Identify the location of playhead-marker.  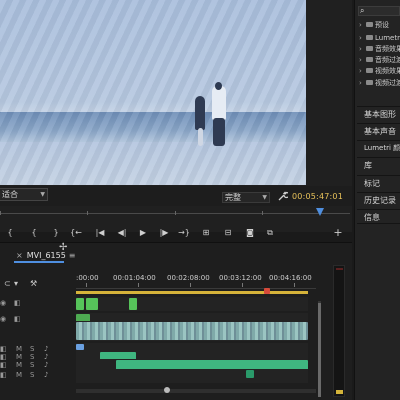
(267, 291).